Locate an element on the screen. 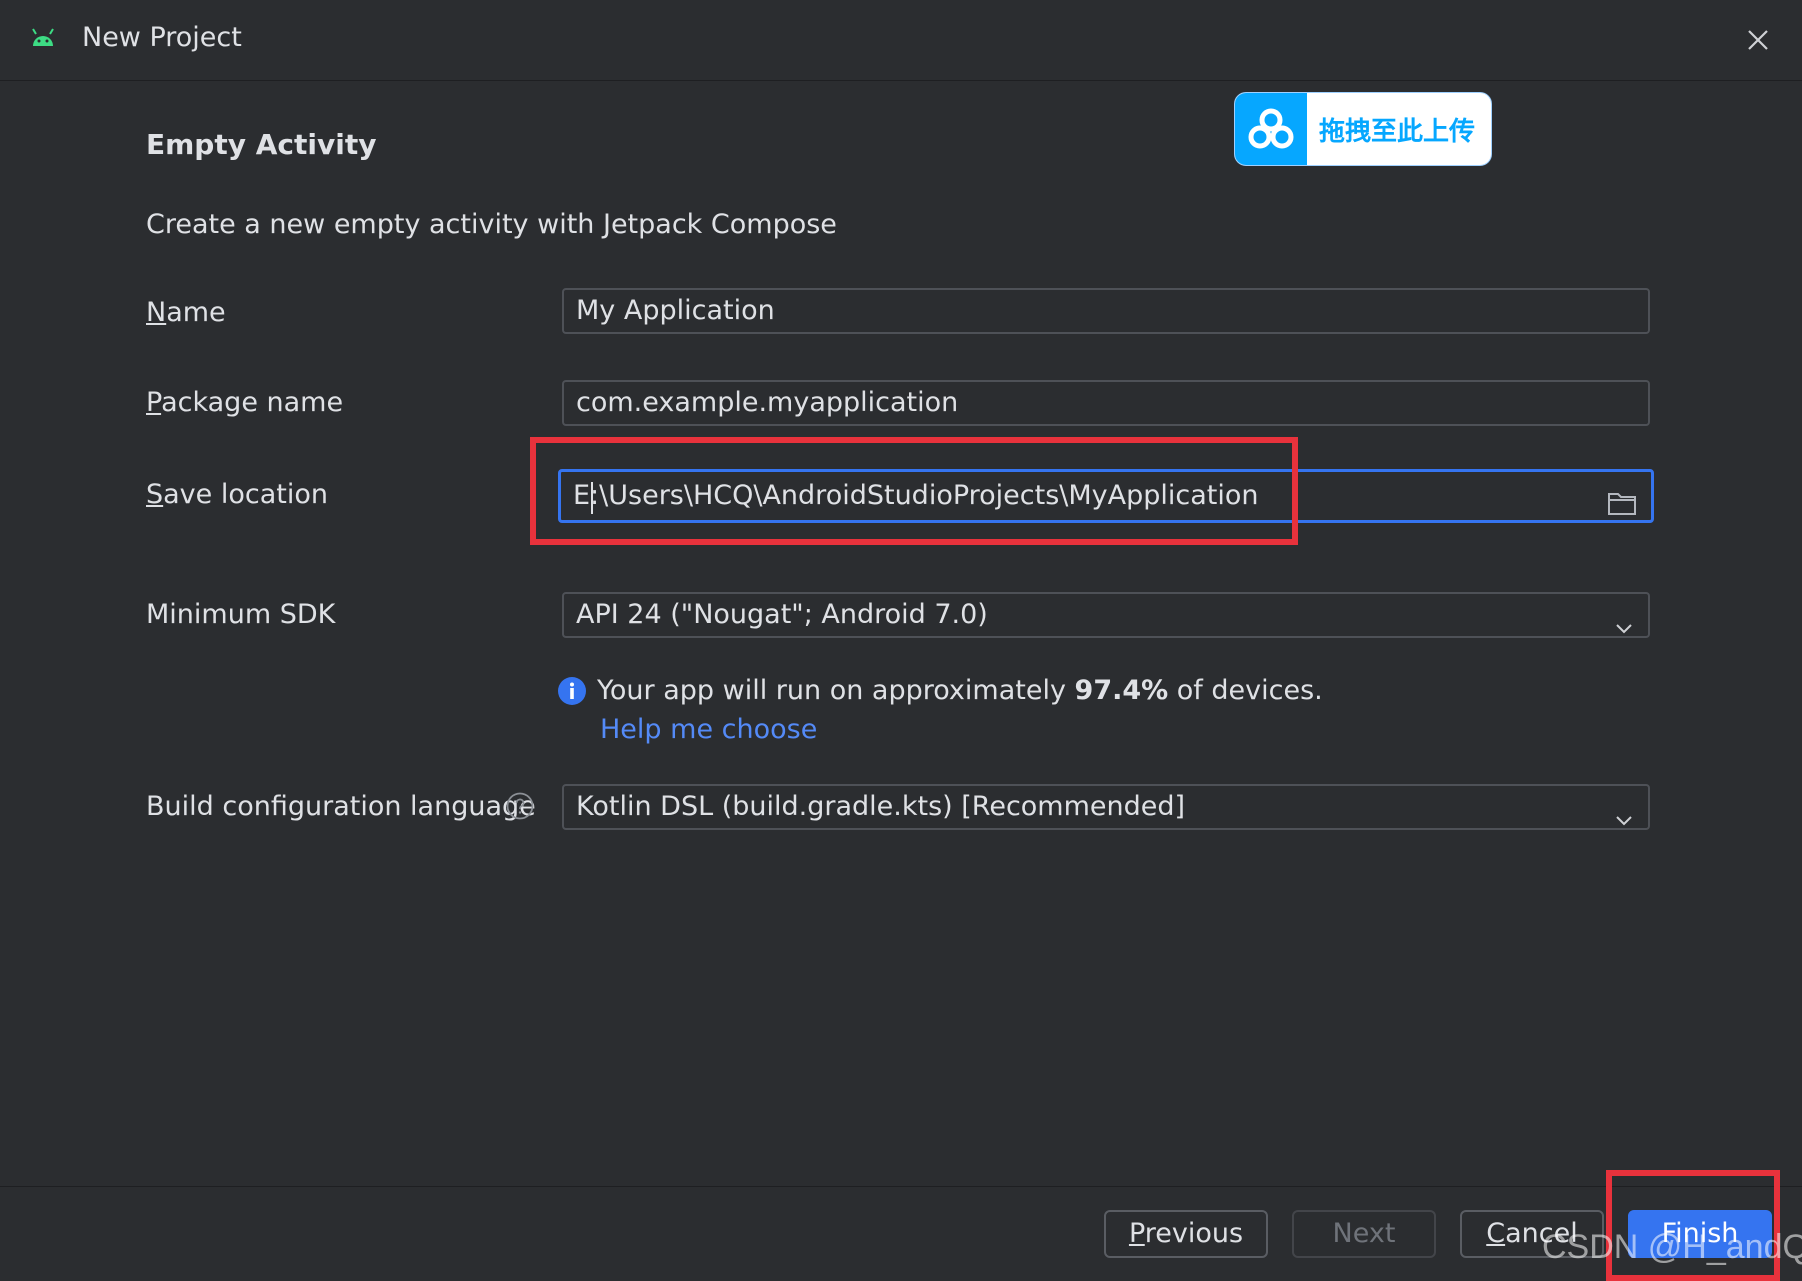 Image resolution: width=1802 pixels, height=1281 pixels. title-bar: New Project is located at coordinates (901, 40).